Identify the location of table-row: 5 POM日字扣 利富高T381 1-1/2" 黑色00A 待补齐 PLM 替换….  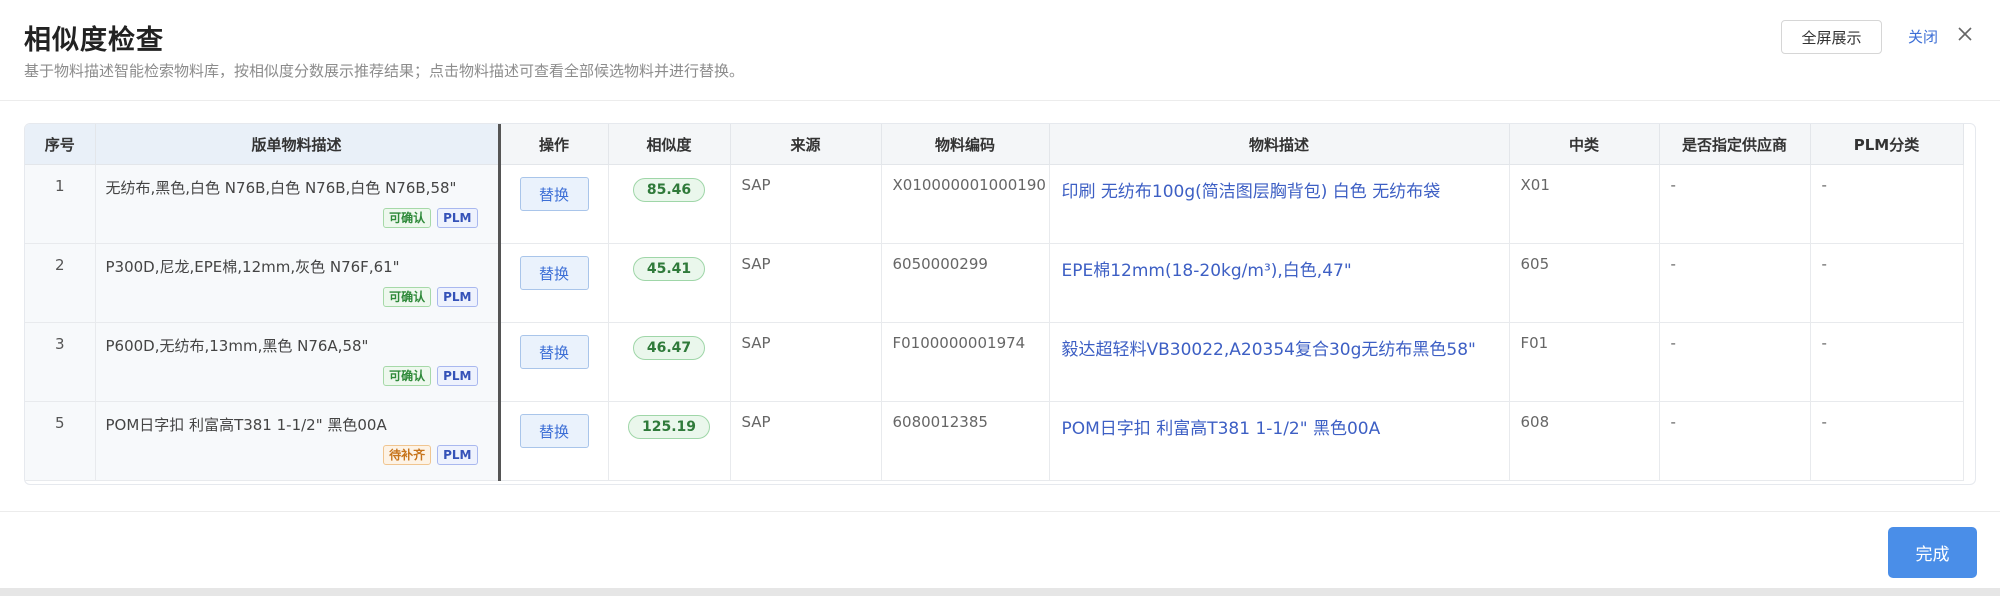
(994, 441).